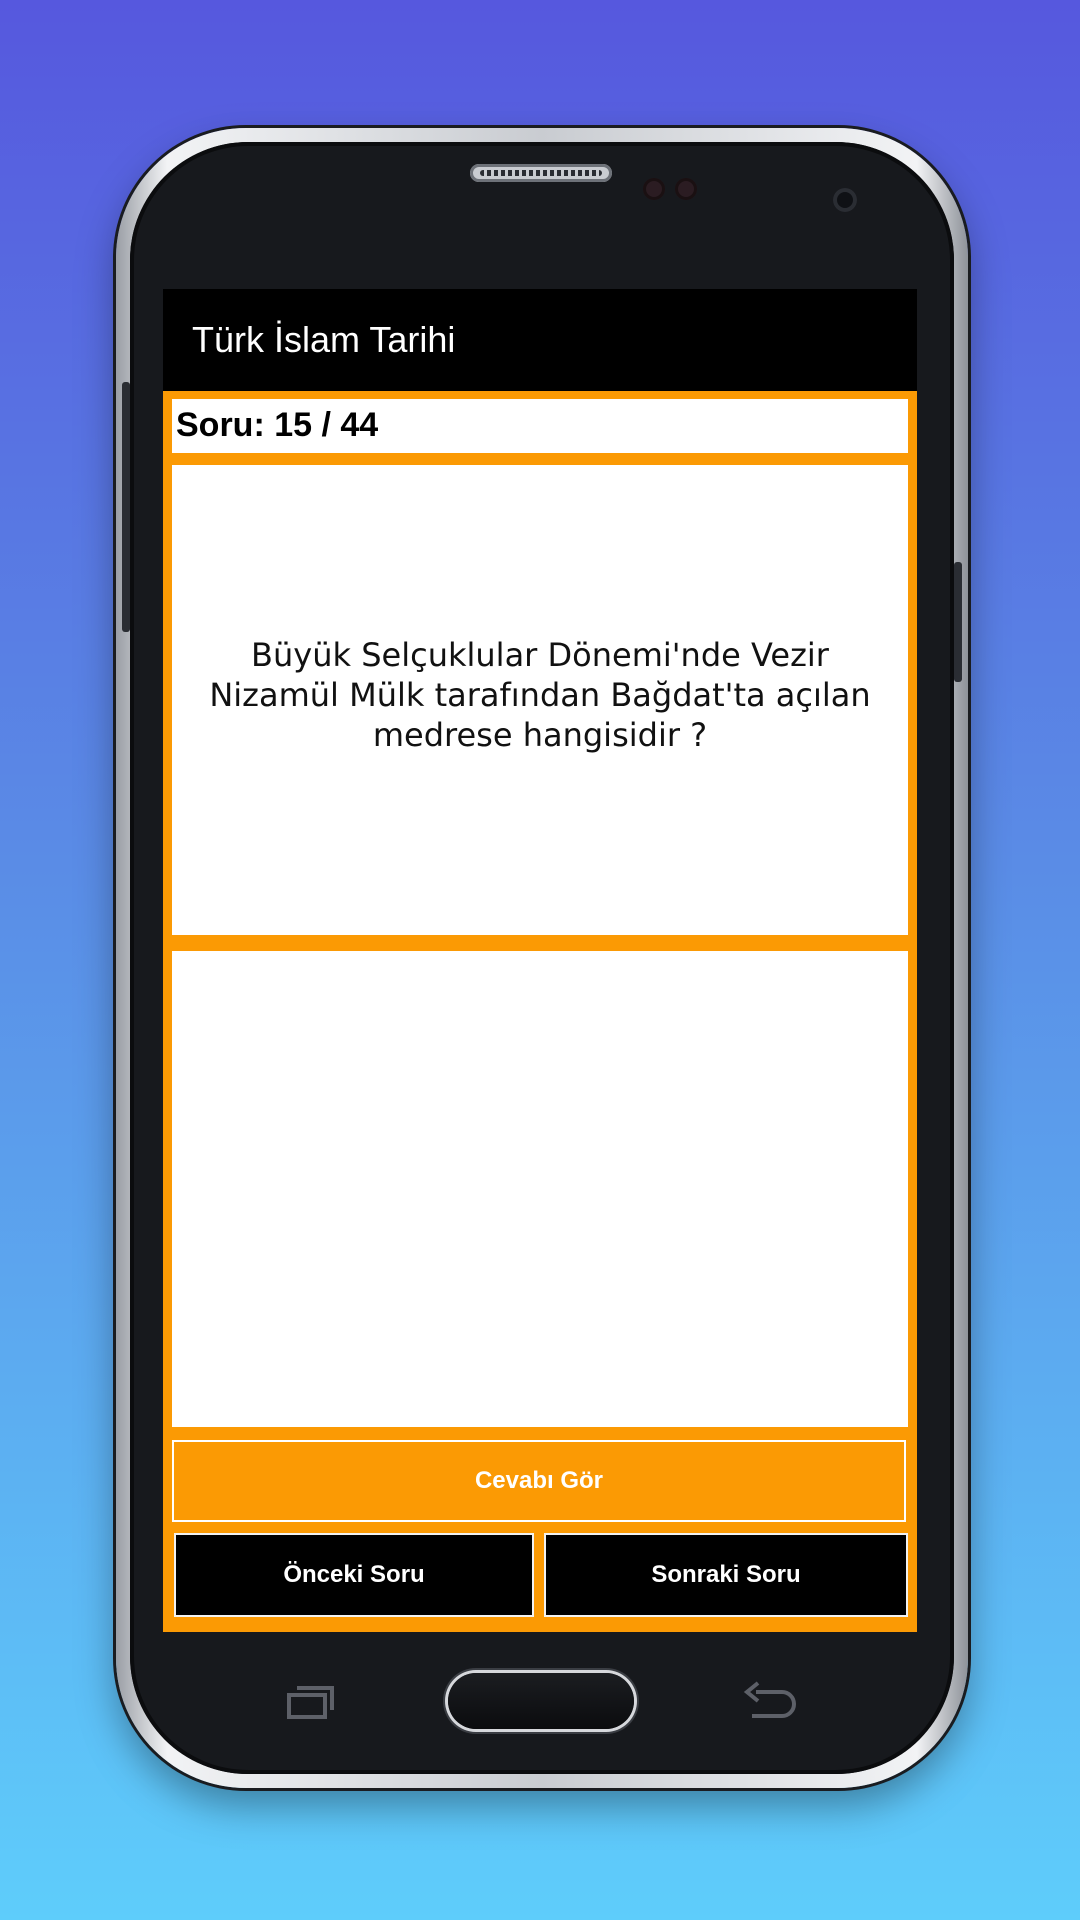 This screenshot has height=1920, width=1080. What do you see at coordinates (311, 1702) in the screenshot?
I see `recent-apps-icon` at bounding box center [311, 1702].